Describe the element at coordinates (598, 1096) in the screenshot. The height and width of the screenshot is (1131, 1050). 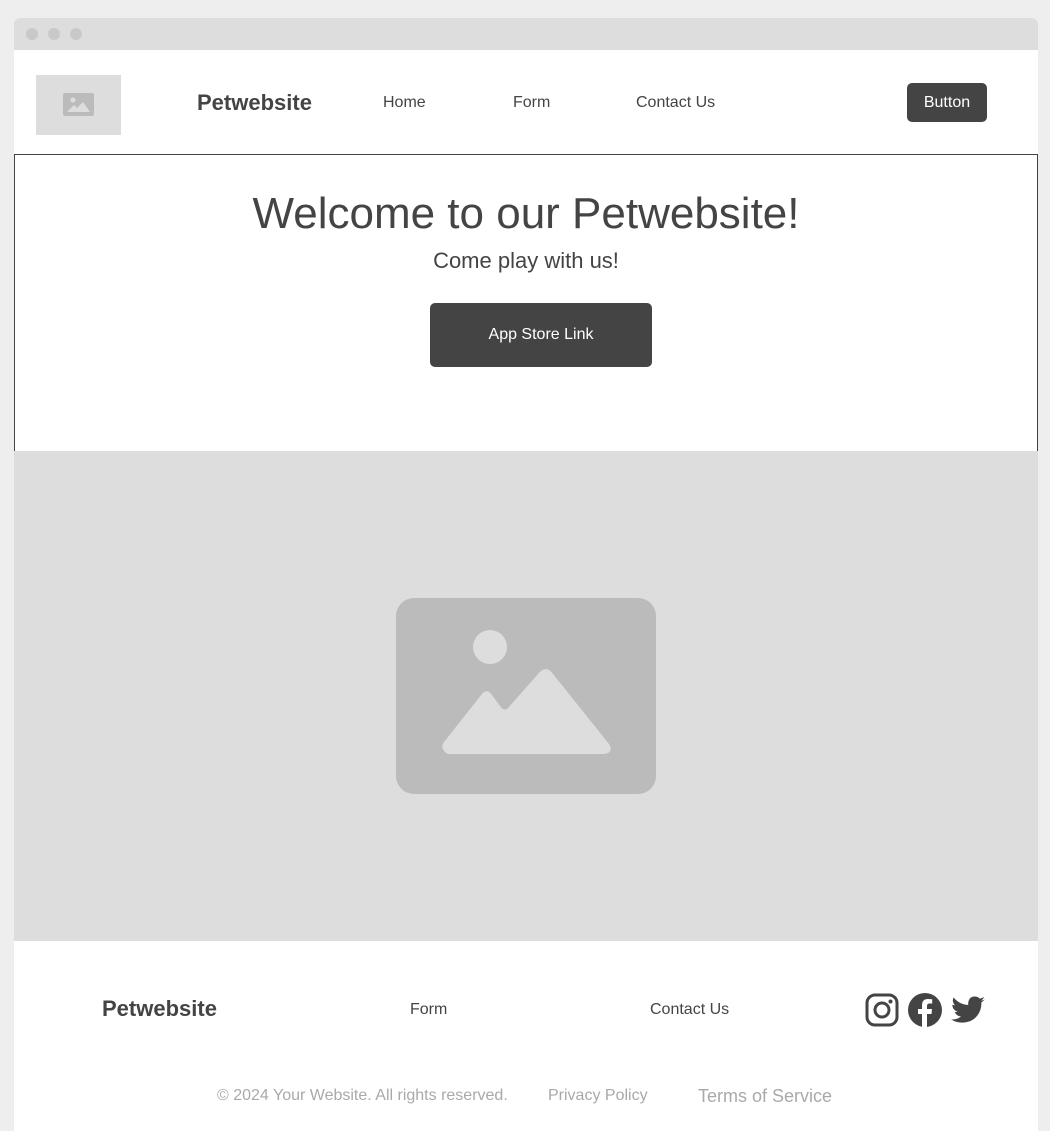
I see `privacy-policy-link: Privacy Policy` at that location.